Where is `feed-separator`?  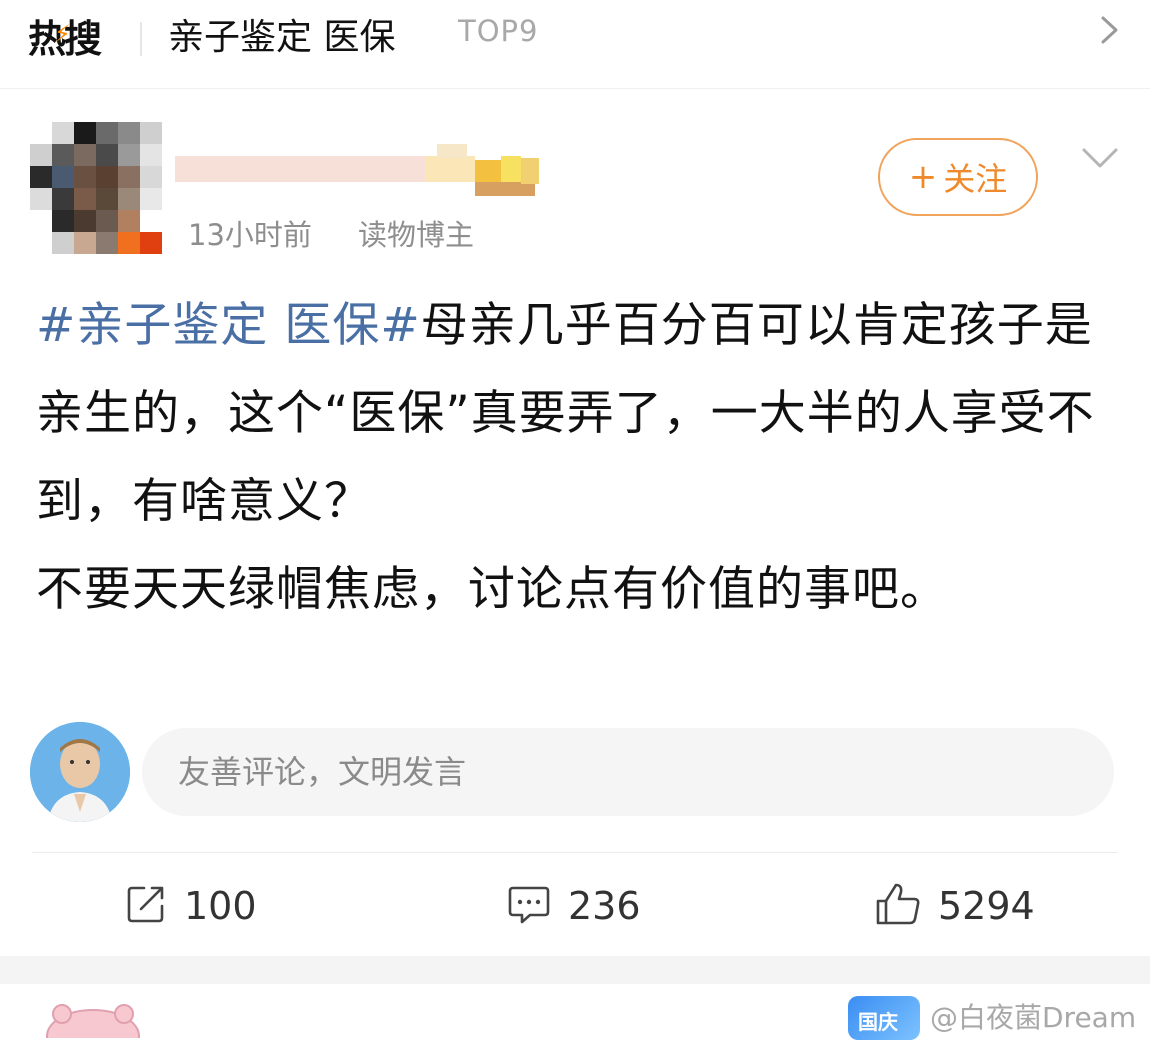 feed-separator is located at coordinates (575, 970).